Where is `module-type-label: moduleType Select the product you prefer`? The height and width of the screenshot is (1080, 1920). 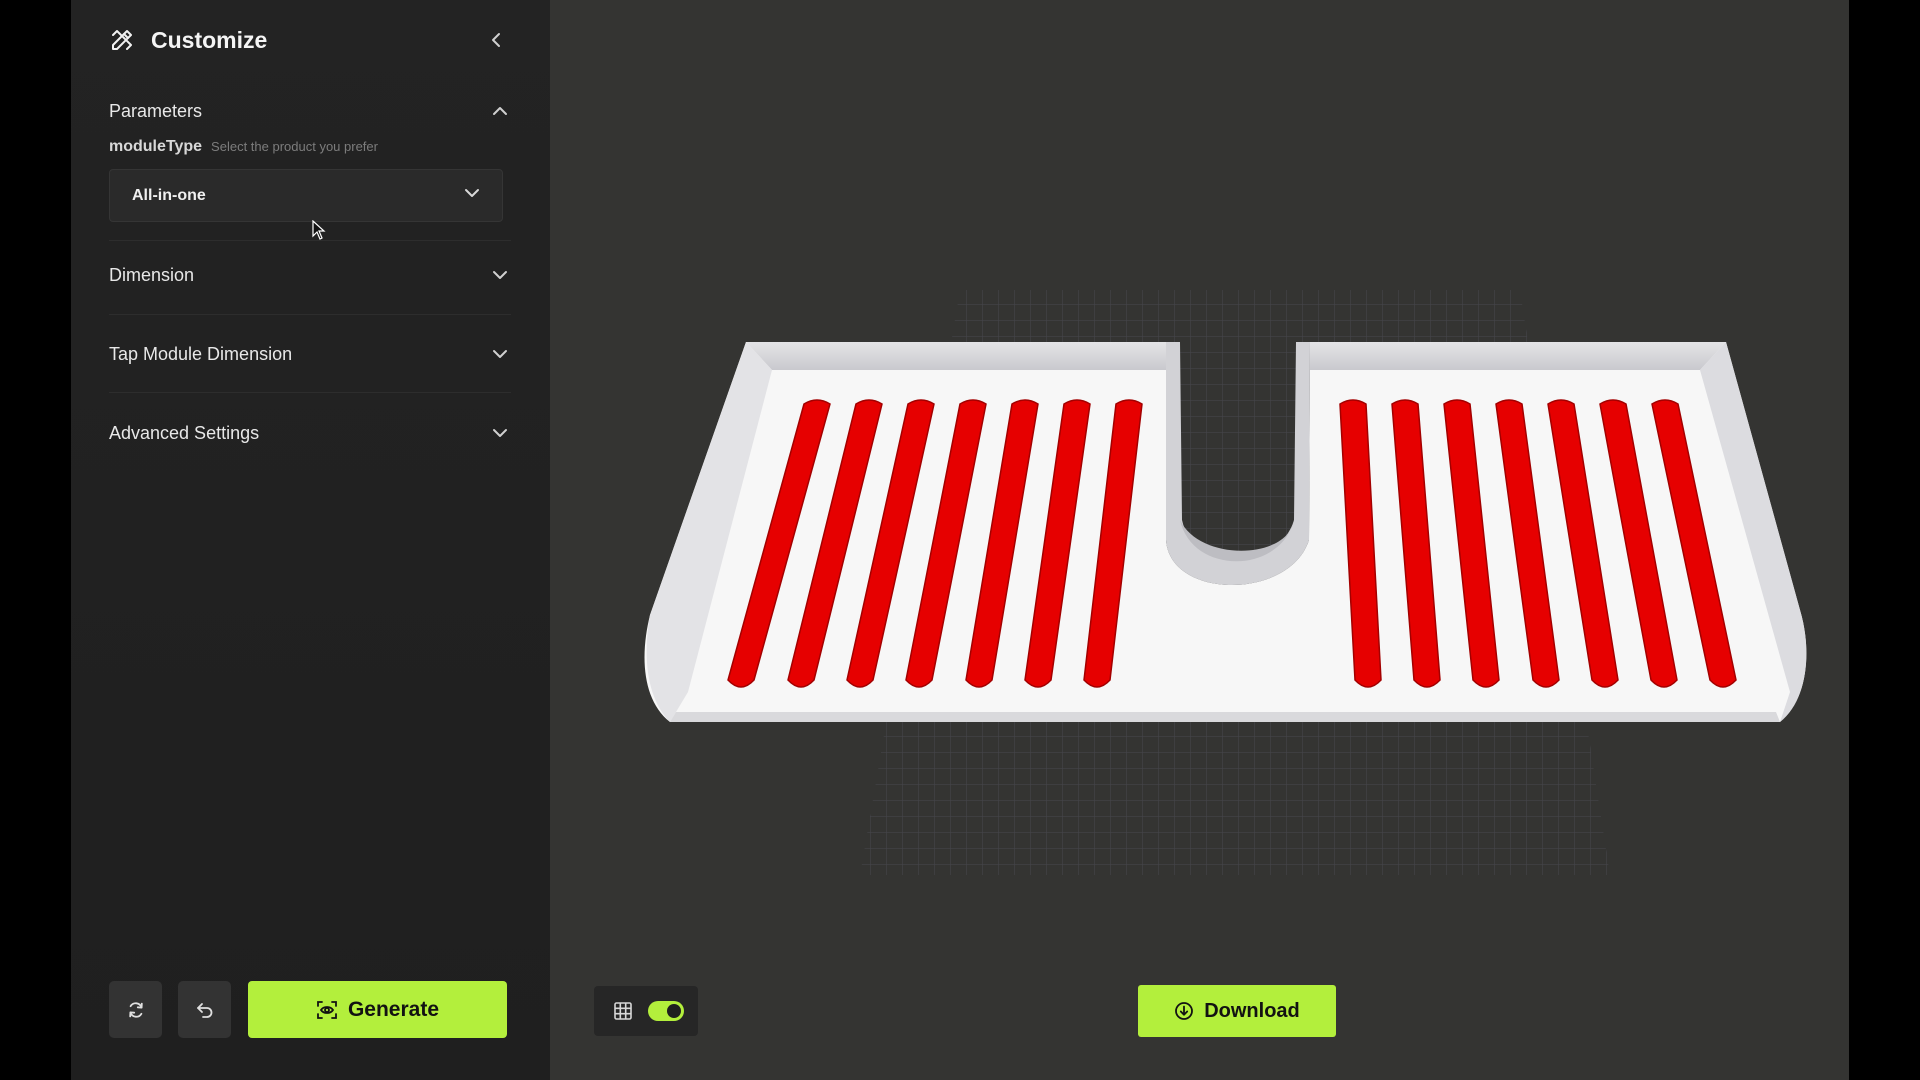 module-type-label: moduleType Select the product you prefer is located at coordinates (243, 147).